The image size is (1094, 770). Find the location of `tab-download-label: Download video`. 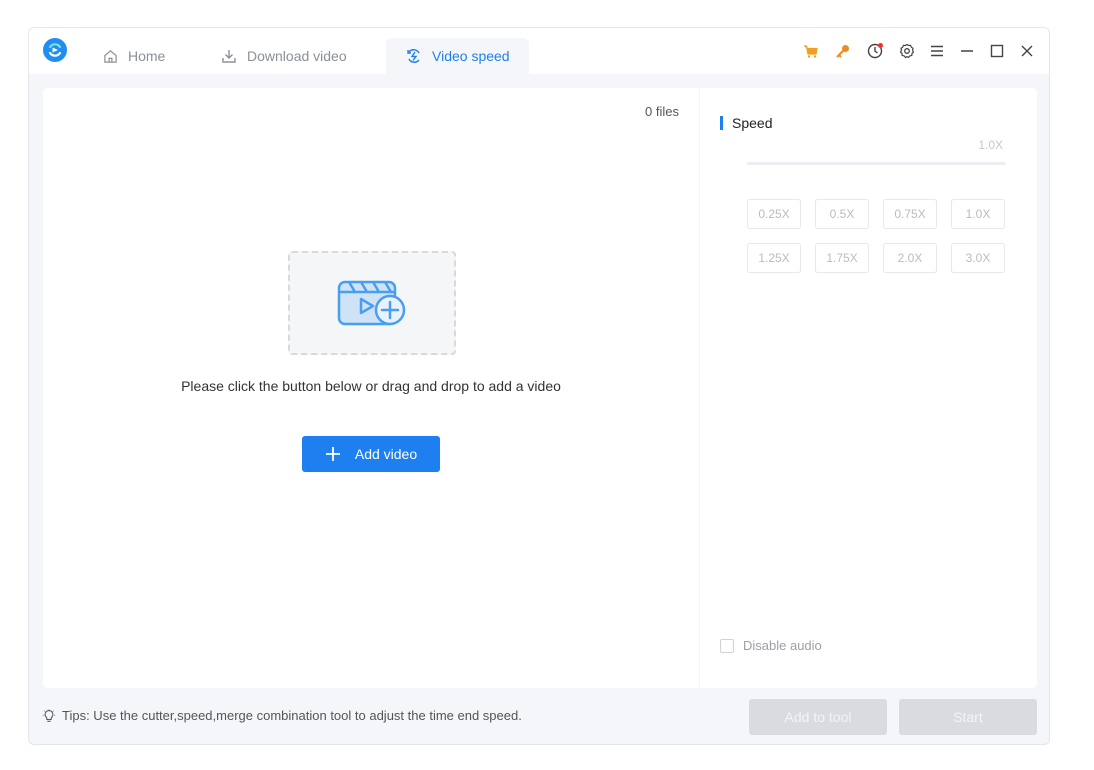

tab-download-label: Download video is located at coordinates (297, 56).